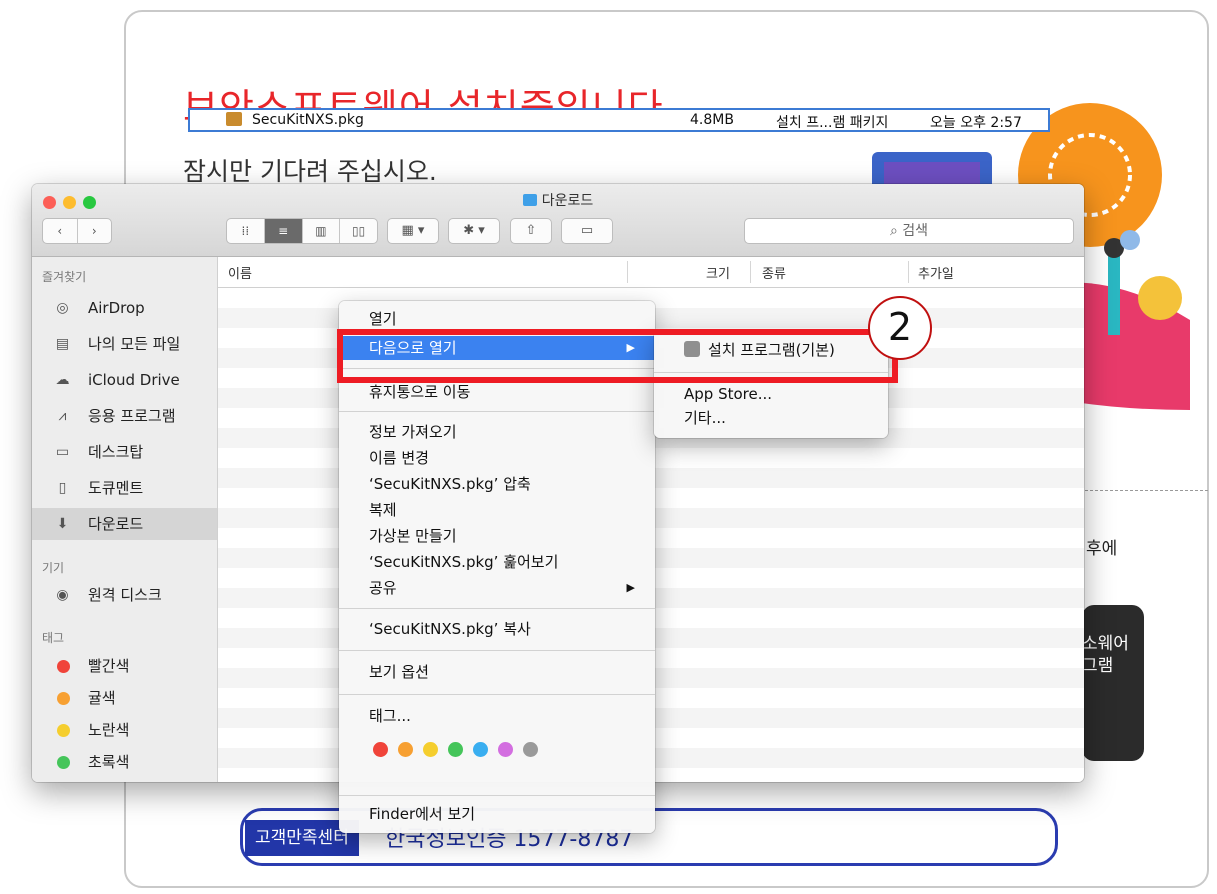  What do you see at coordinates (497, 588) in the screenshot?
I see `menu-item-share: 공유 ▶` at bounding box center [497, 588].